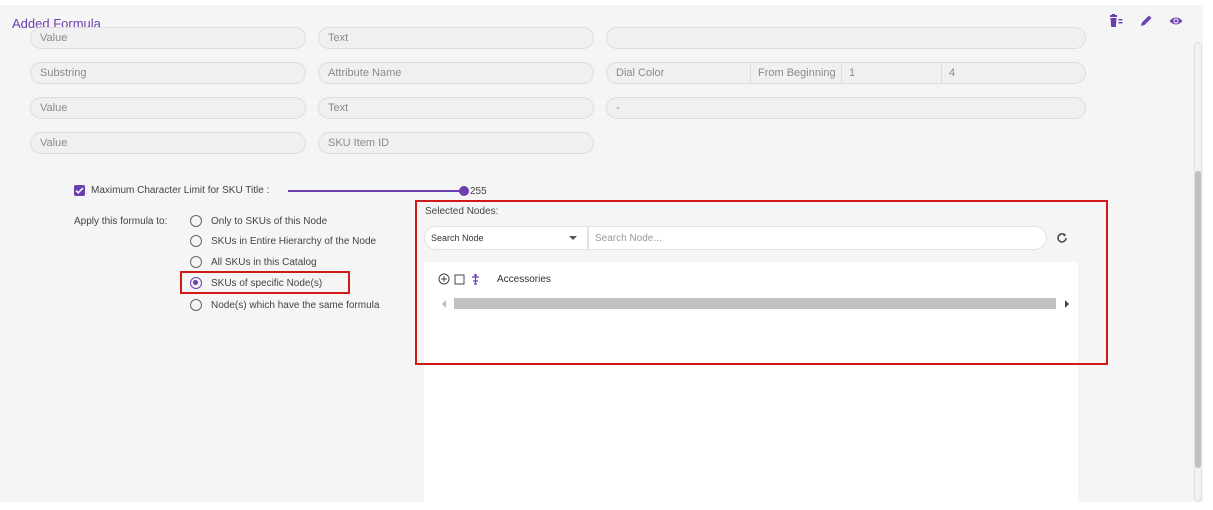 The width and height of the screenshot is (1213, 510). I want to click on radio-only-this-node: Only to SKUs of this Node, so click(258, 221).